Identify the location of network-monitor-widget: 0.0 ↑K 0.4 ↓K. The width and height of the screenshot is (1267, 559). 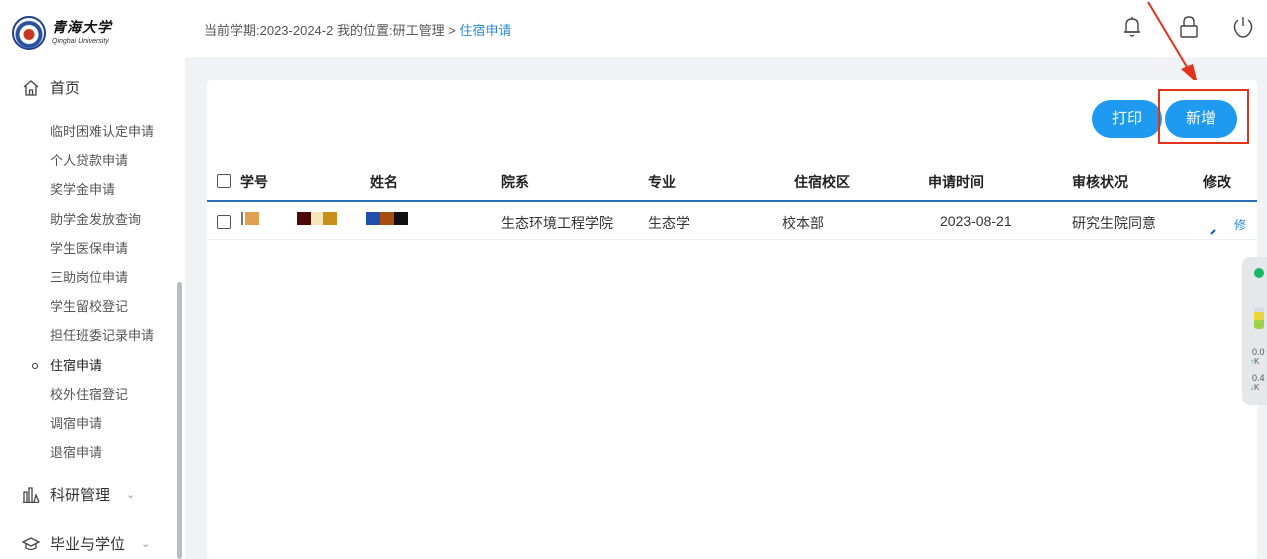
(1254, 331).